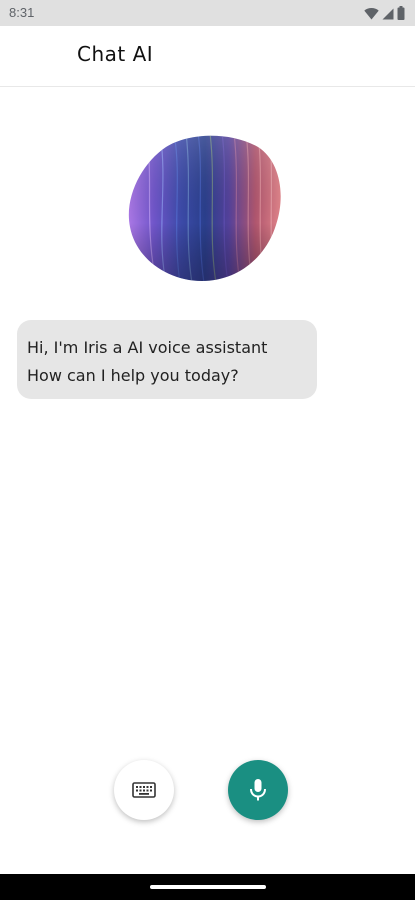 The width and height of the screenshot is (415, 900). Describe the element at coordinates (207, 56) in the screenshot. I see `app-bar: Chat AI` at that location.